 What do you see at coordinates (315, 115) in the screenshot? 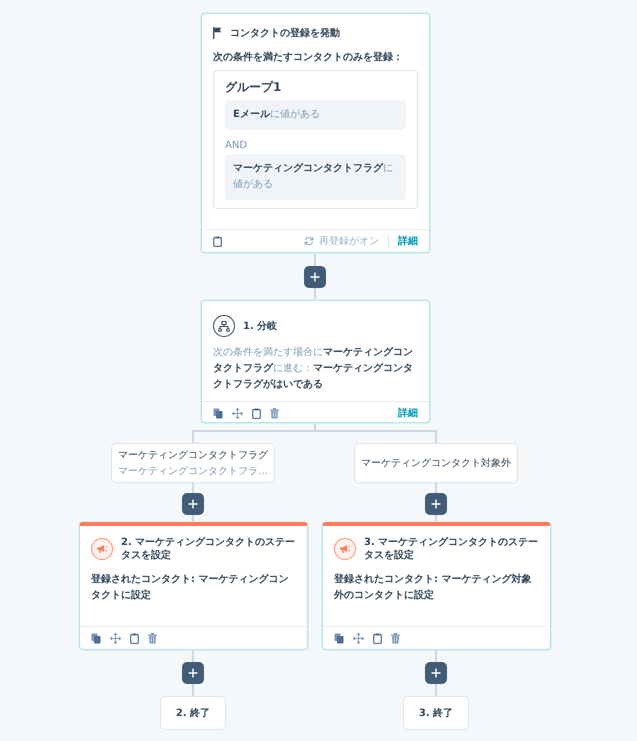
I see `condition-text: Eメールに値がある` at bounding box center [315, 115].